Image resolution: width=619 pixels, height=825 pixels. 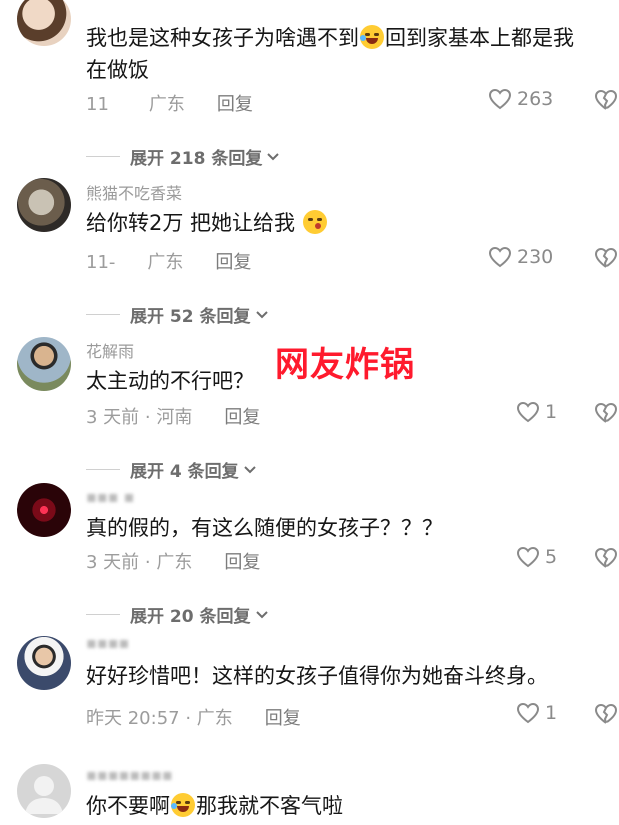 What do you see at coordinates (134, 192) in the screenshot?
I see `username: 熊猫不吃香菜` at bounding box center [134, 192].